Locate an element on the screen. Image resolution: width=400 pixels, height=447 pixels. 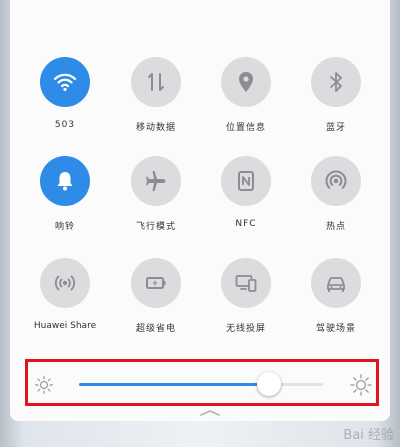
tile-label: NFC is located at coordinates (246, 224).